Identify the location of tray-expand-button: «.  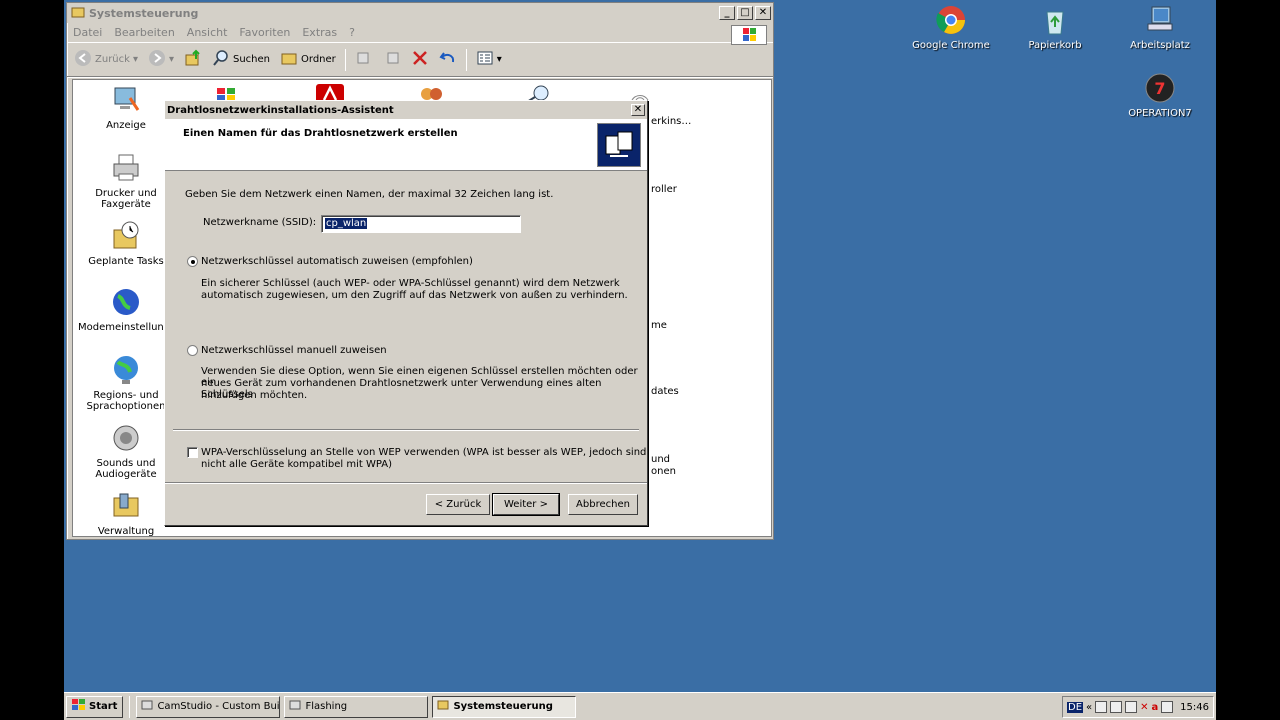
(1089, 707).